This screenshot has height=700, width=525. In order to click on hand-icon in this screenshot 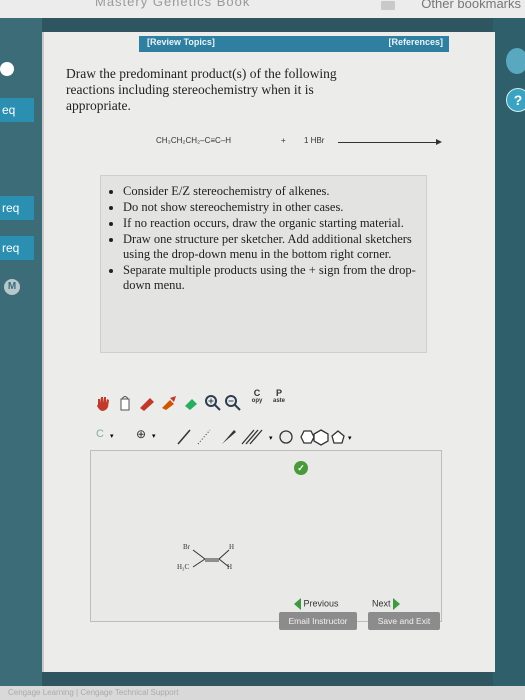, I will do `click(103, 403)`.